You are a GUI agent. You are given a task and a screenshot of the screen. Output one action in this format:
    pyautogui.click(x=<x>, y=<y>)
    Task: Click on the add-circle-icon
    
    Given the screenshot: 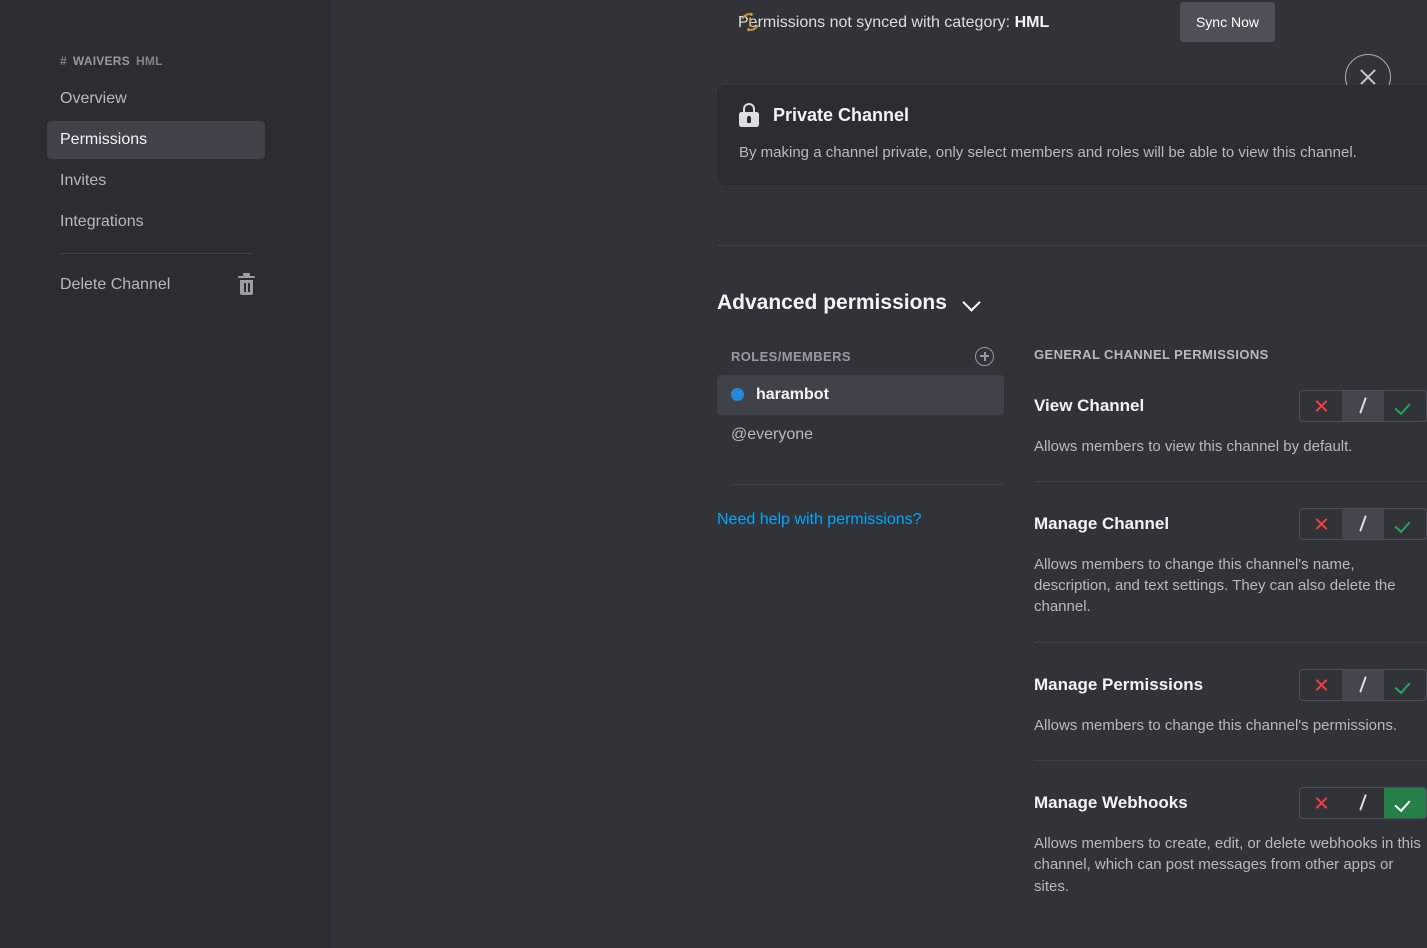 What is the action you would take?
    pyautogui.click(x=984, y=356)
    